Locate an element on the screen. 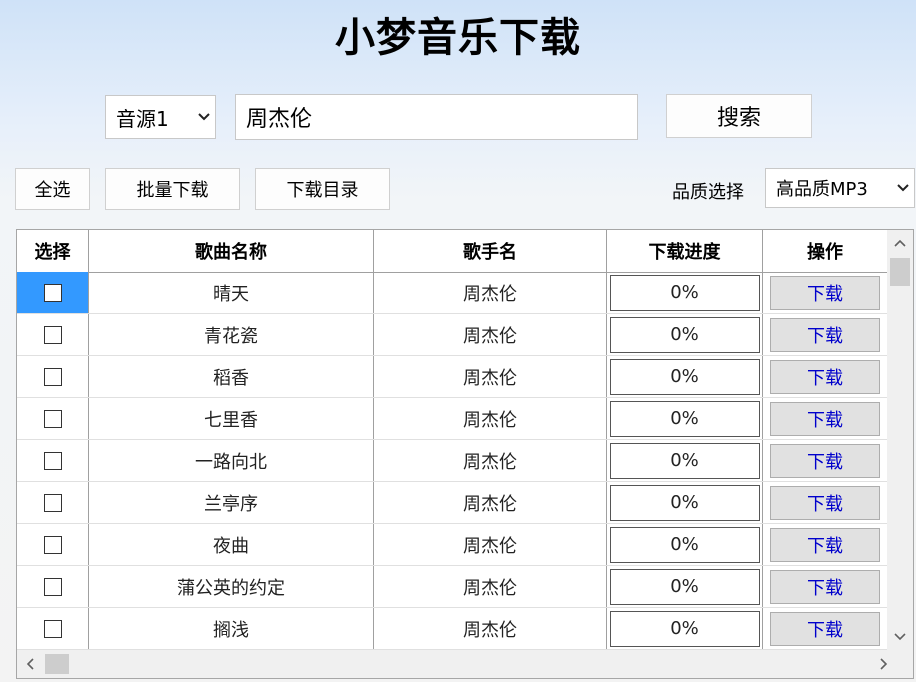 The height and width of the screenshot is (682, 916). song-name: 稻香 is located at coordinates (231, 376).